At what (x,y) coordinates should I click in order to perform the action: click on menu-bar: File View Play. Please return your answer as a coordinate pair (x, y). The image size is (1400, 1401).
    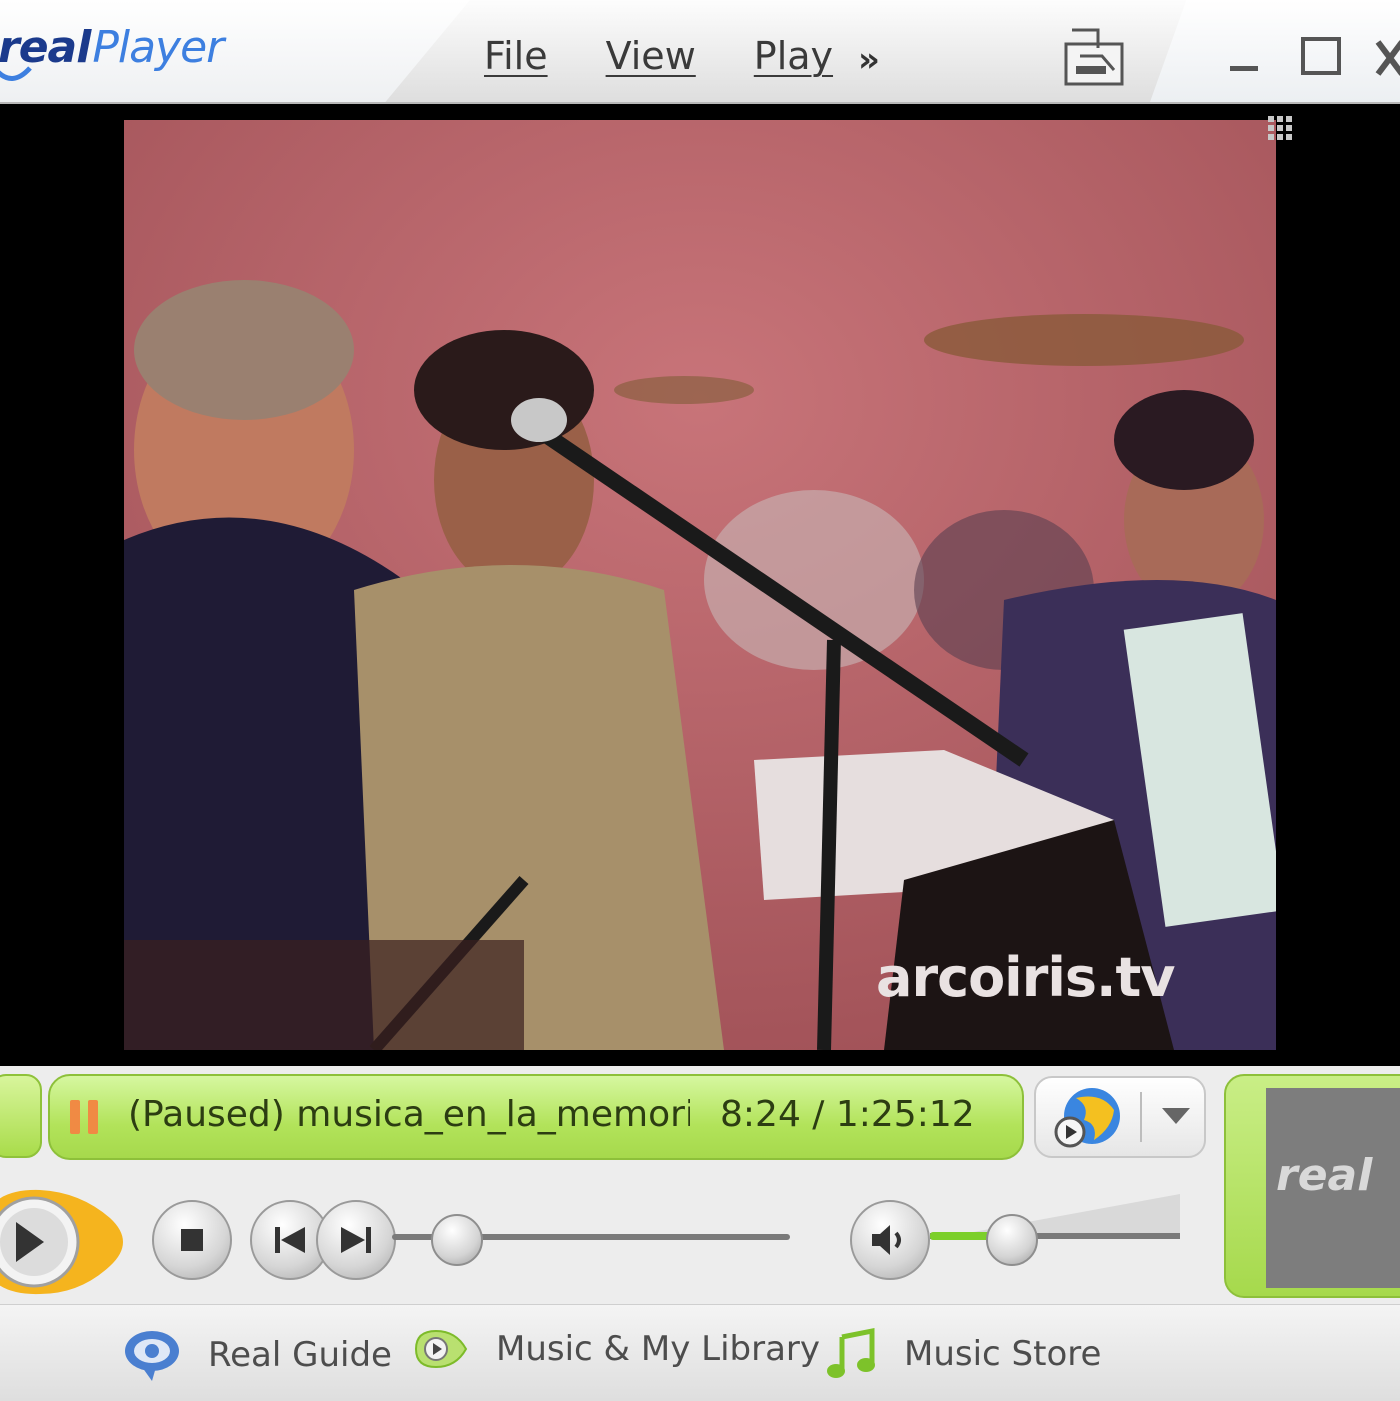
    Looking at the image, I should click on (658, 56).